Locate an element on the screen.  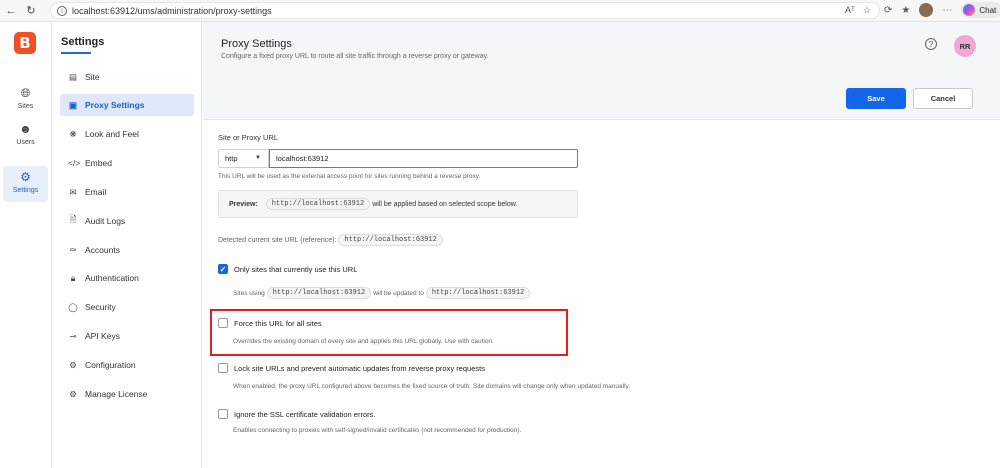
sidebar-item-label: Embed is located at coordinates (98, 163).